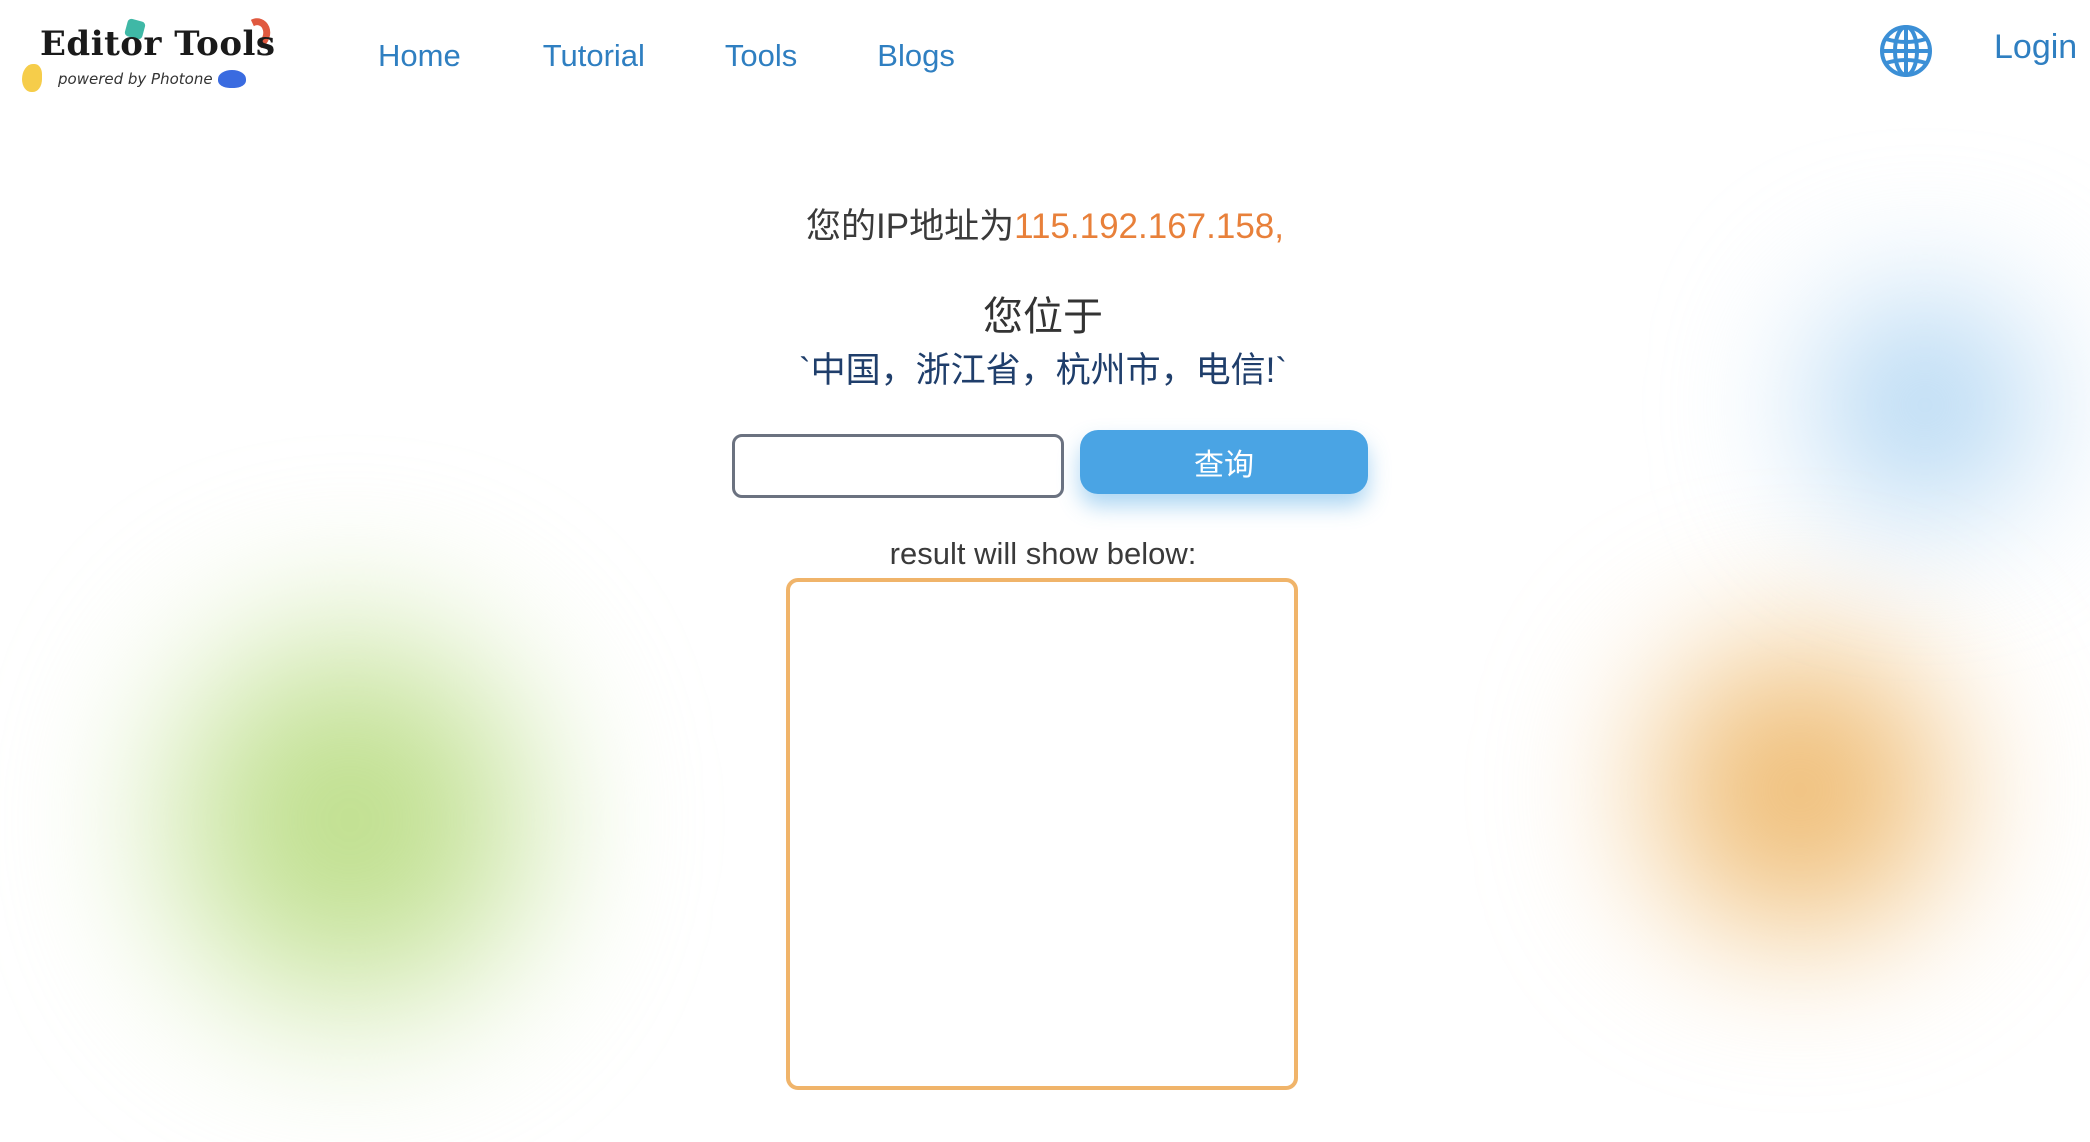 The width and height of the screenshot is (2090, 1142). What do you see at coordinates (761, 56) in the screenshot?
I see `nav-tools-link: Tools` at bounding box center [761, 56].